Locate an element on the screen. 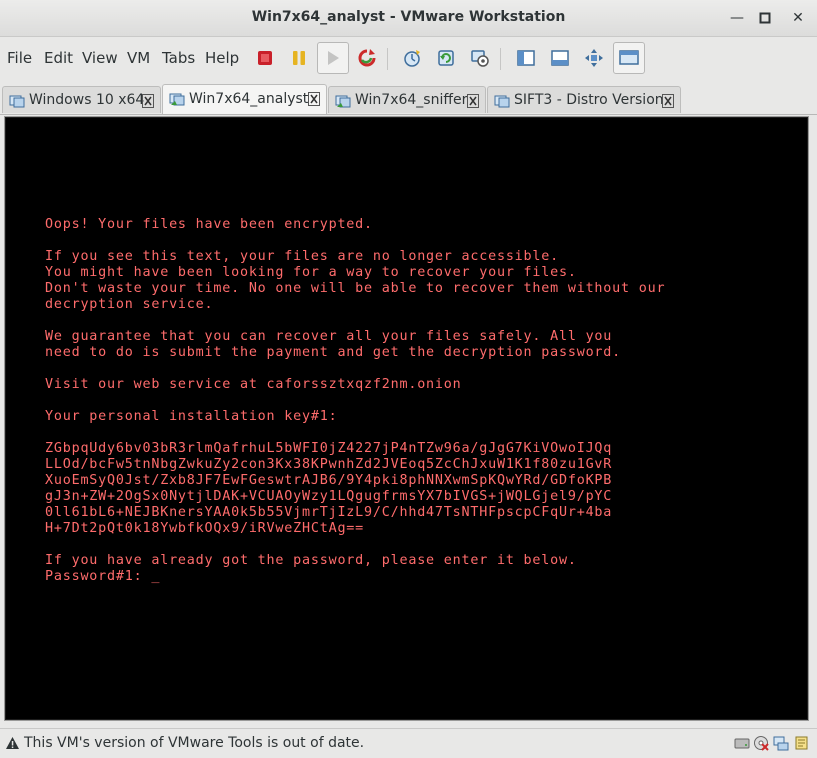 This screenshot has height=758, width=817. text-cursor: _ is located at coordinates (156, 576).